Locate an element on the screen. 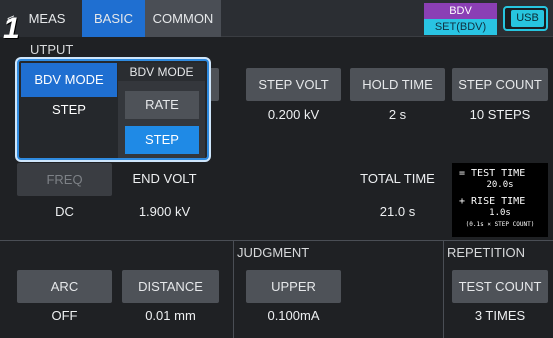 This screenshot has width=553, height=338. tab-meas-label: MEAS is located at coordinates (47, 18).